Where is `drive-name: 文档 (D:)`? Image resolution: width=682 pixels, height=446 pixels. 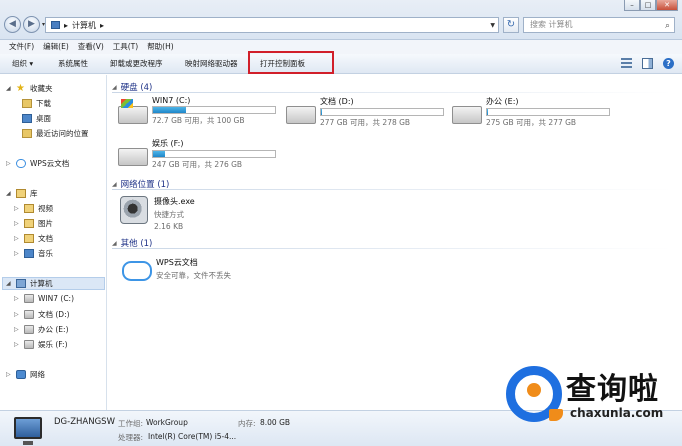
drive-name: 文档 (D:) is located at coordinates (337, 101).